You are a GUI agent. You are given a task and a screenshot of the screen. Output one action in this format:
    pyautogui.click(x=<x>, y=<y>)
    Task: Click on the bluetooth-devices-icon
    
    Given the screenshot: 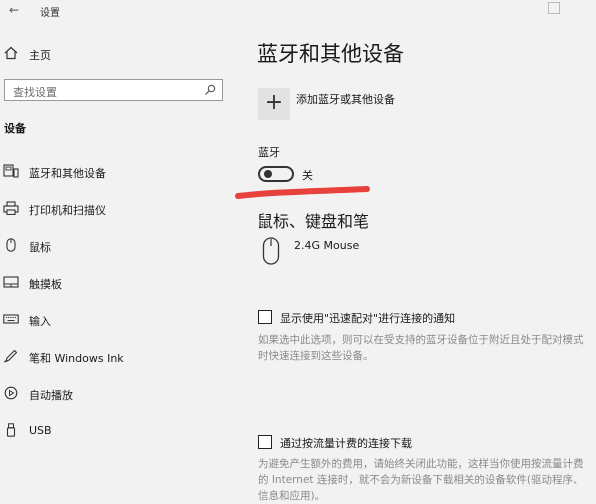 What is the action you would take?
    pyautogui.click(x=11, y=171)
    